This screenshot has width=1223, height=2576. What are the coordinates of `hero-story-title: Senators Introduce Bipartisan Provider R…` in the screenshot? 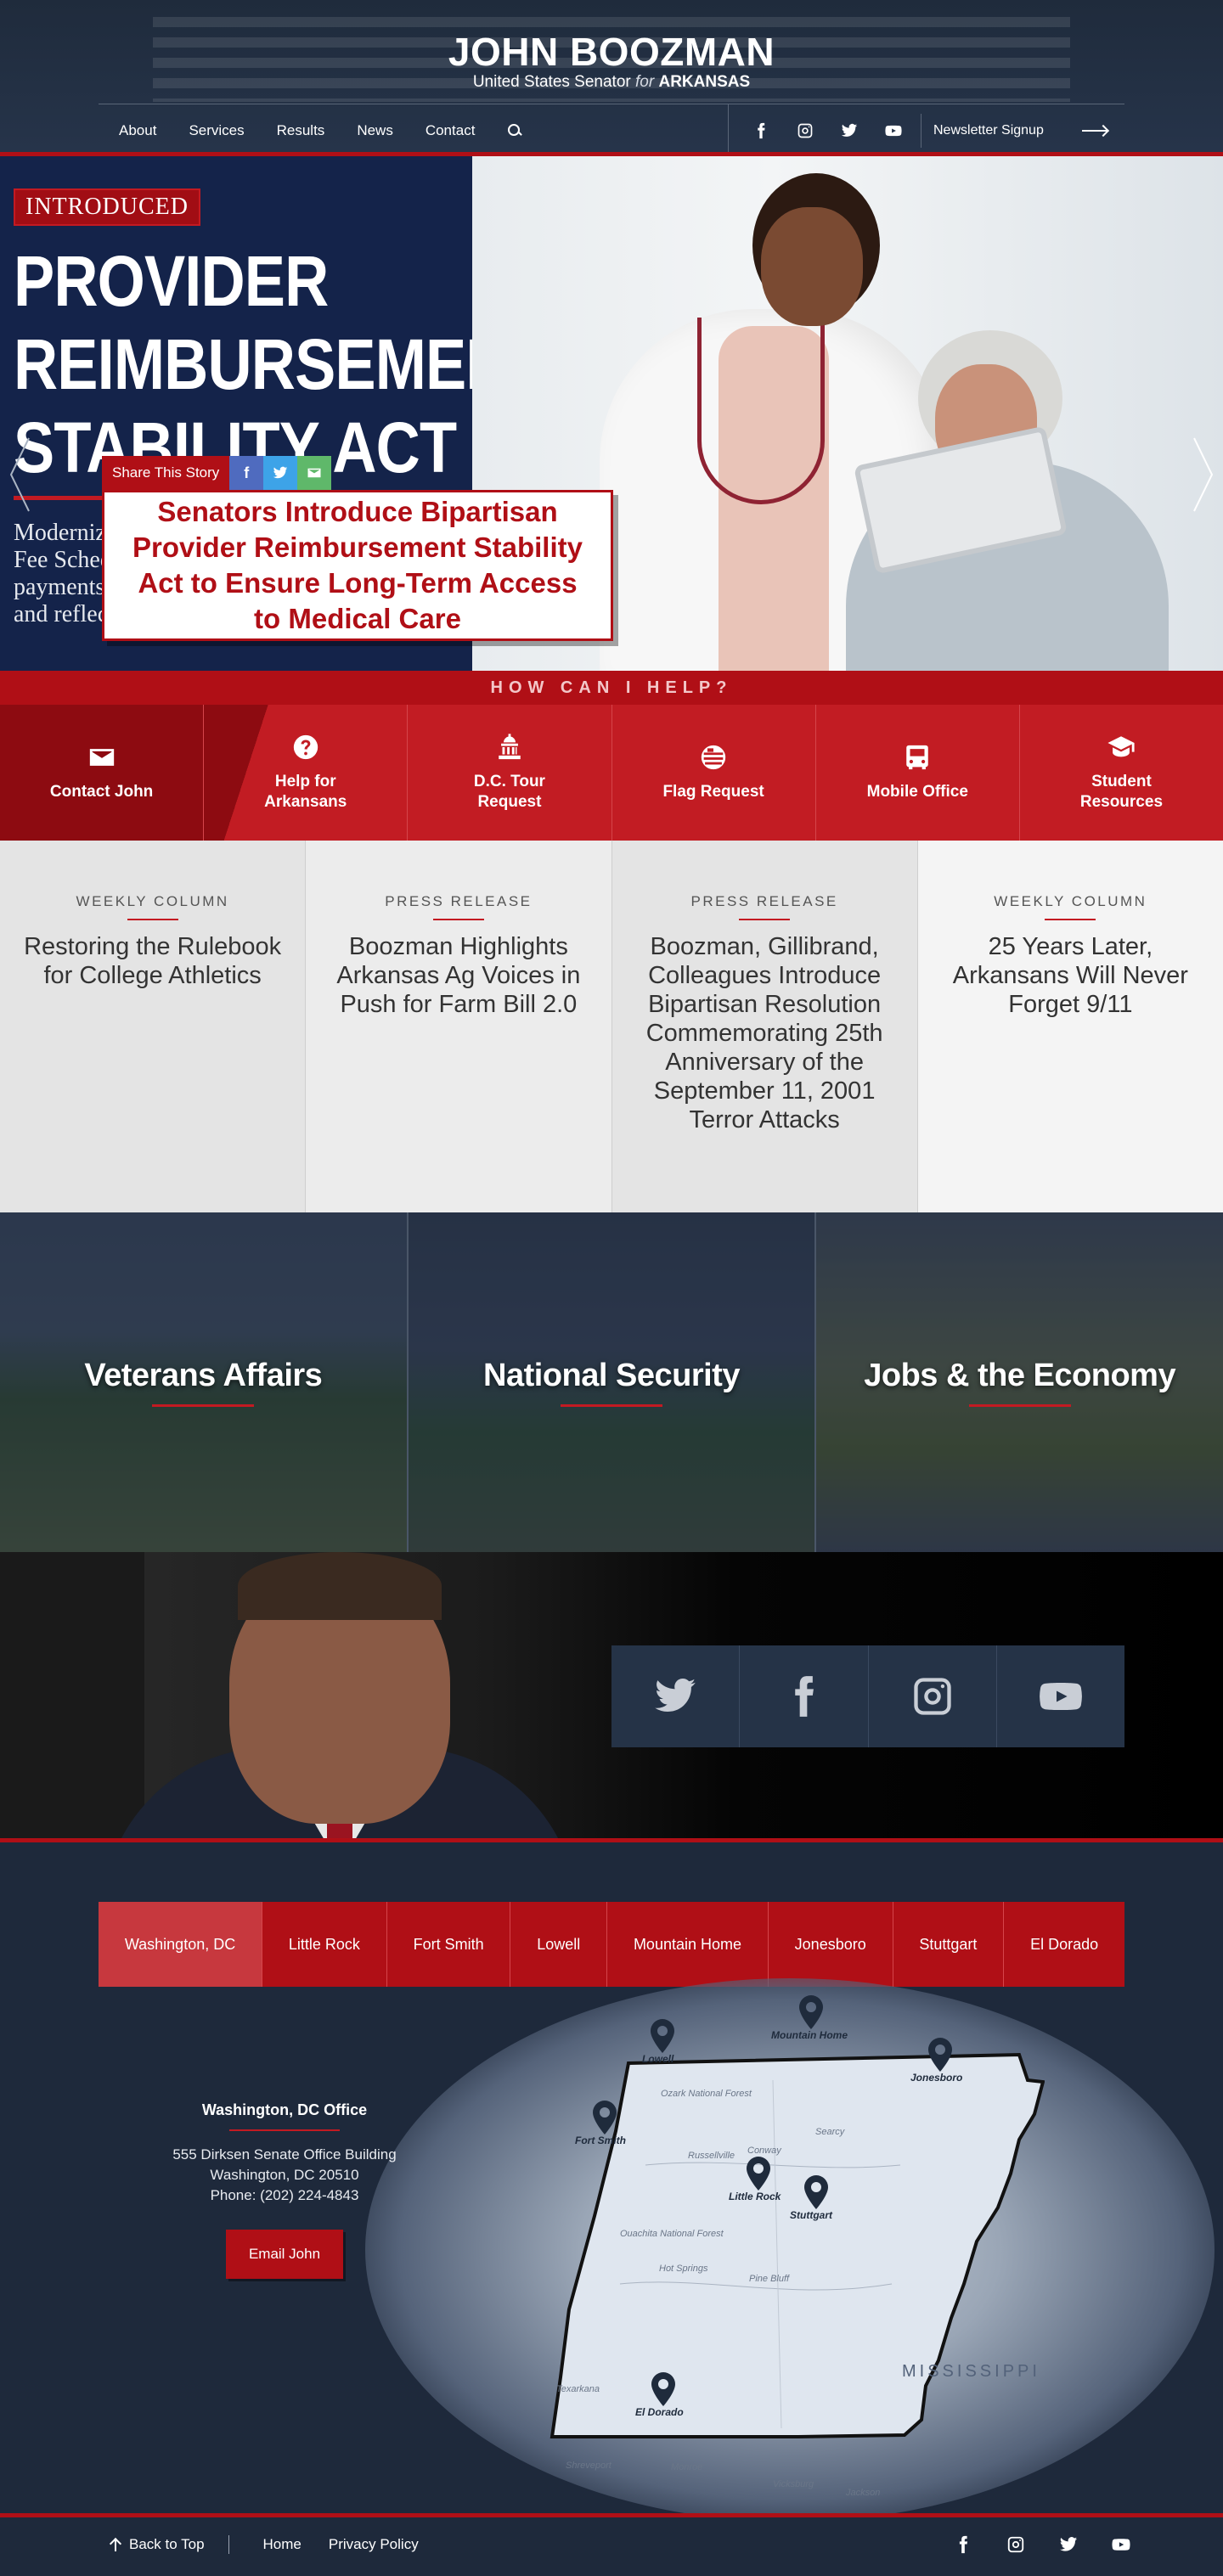 It's located at (357, 565).